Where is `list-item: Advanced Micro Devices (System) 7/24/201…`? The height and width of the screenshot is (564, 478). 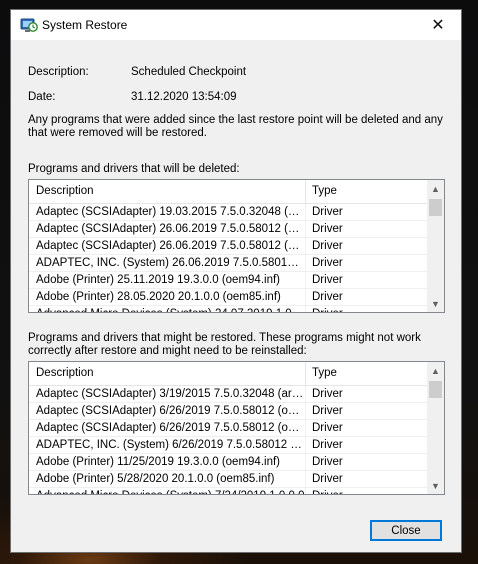 list-item: Advanced Micro Devices (System) 7/24/201… is located at coordinates (228, 491).